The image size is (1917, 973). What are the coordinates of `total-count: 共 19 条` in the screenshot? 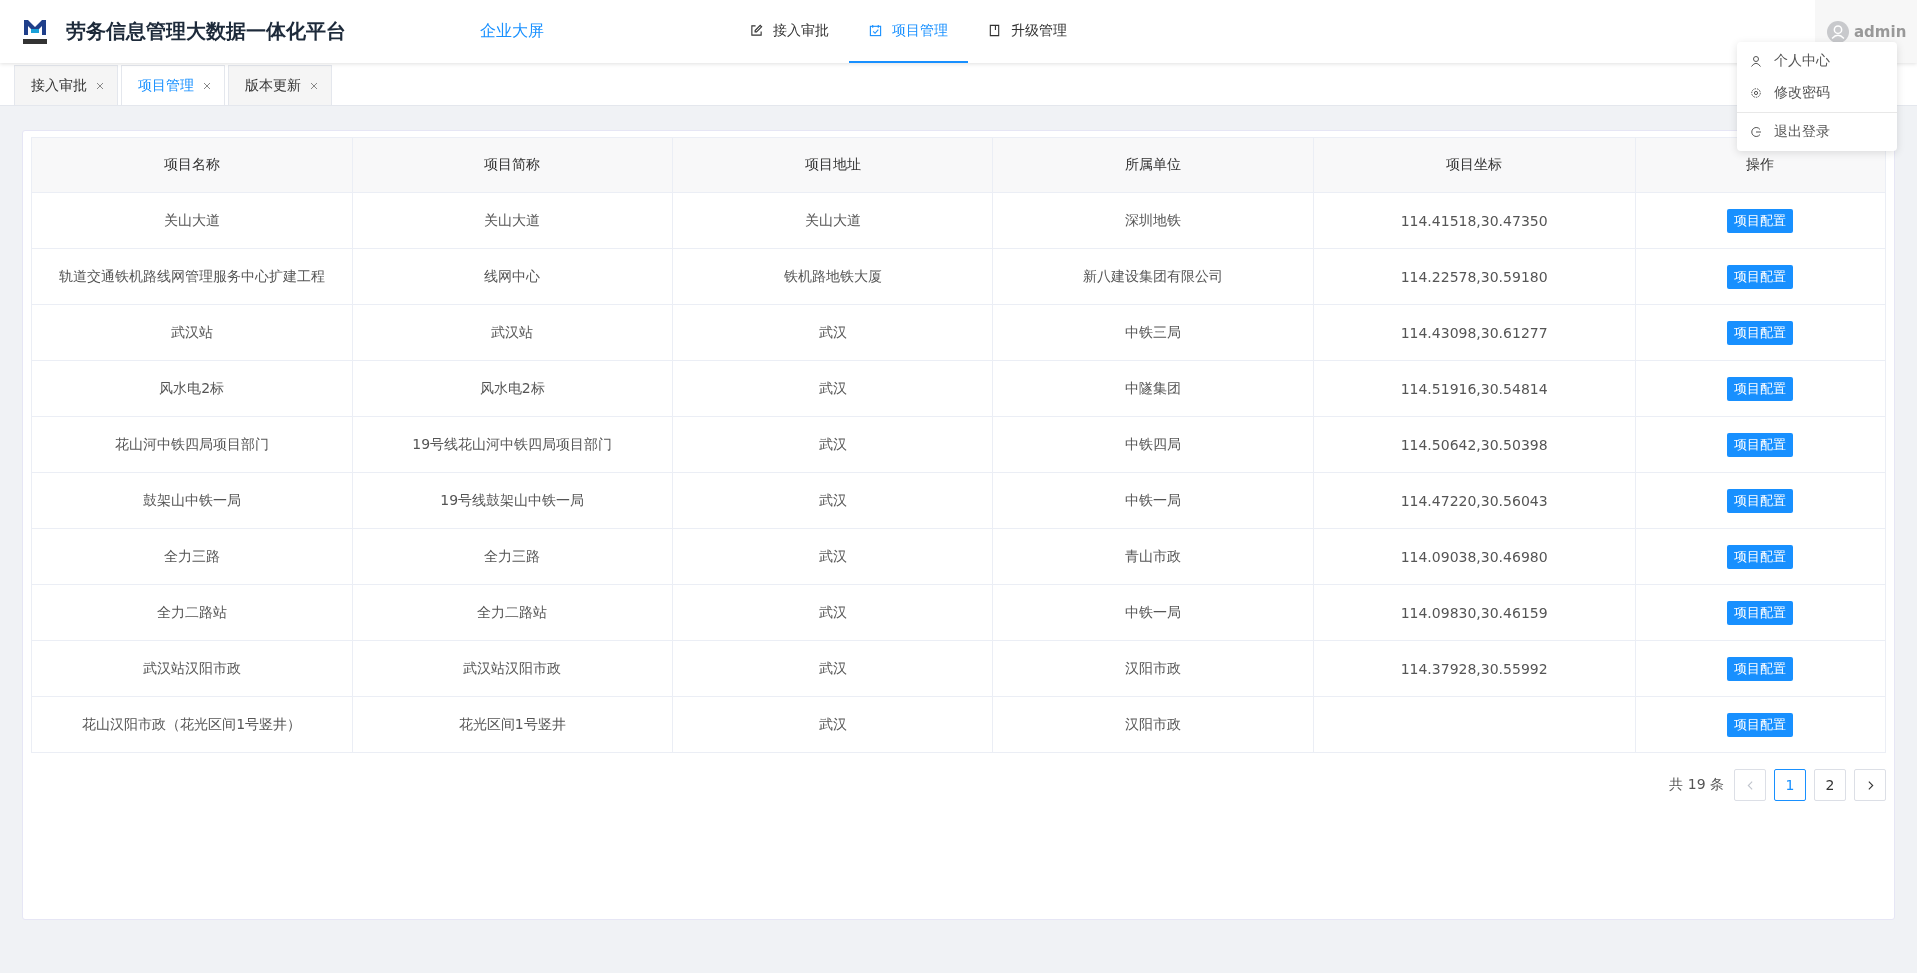 It's located at (1696, 785).